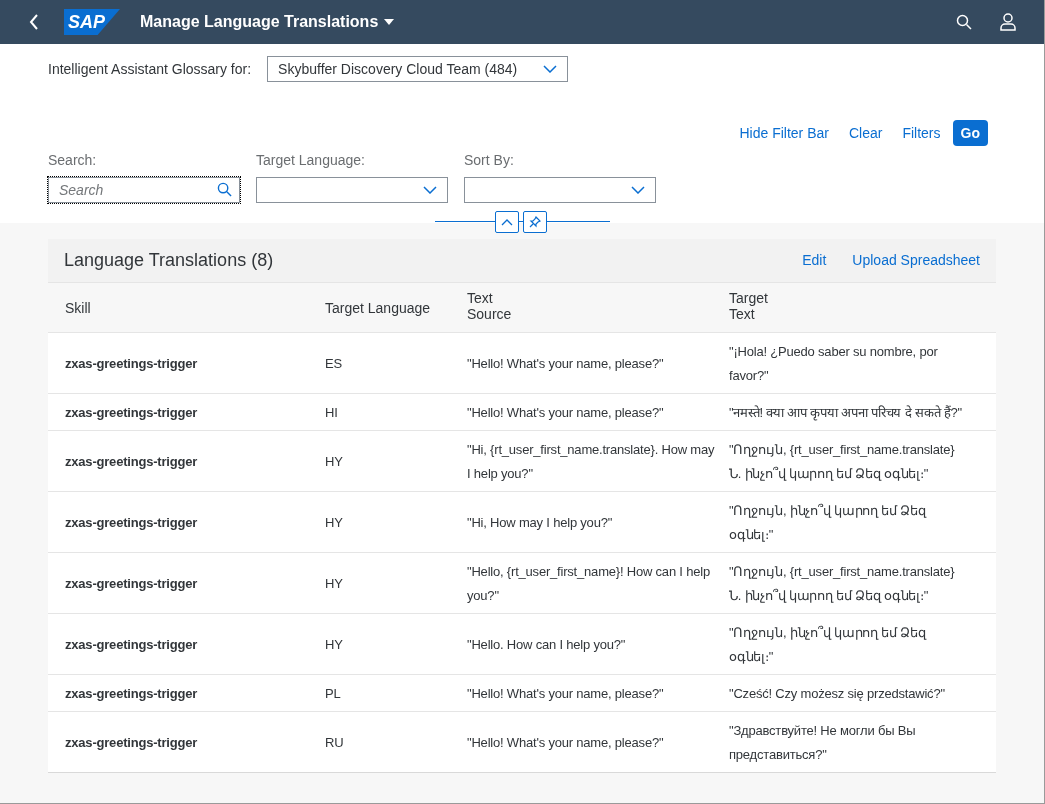 Image resolution: width=1045 pixels, height=804 pixels. What do you see at coordinates (331, 412) in the screenshot?
I see `table-cell: HI` at bounding box center [331, 412].